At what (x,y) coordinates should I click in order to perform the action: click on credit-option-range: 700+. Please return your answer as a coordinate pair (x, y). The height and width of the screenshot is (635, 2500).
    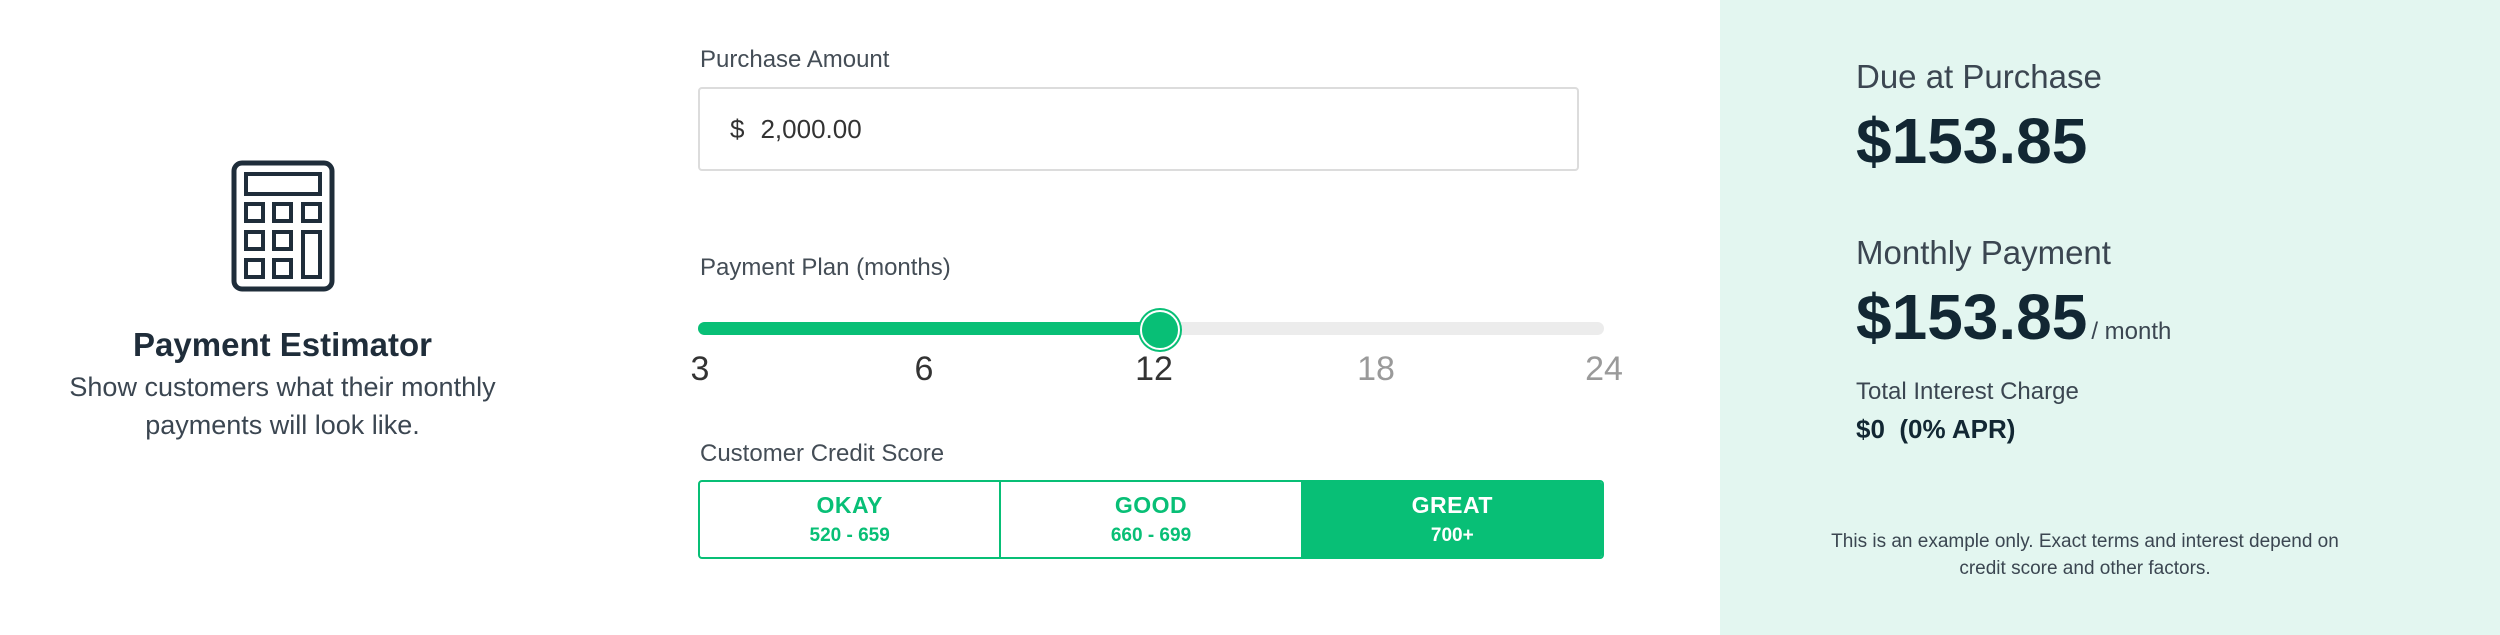
    Looking at the image, I should click on (1452, 535).